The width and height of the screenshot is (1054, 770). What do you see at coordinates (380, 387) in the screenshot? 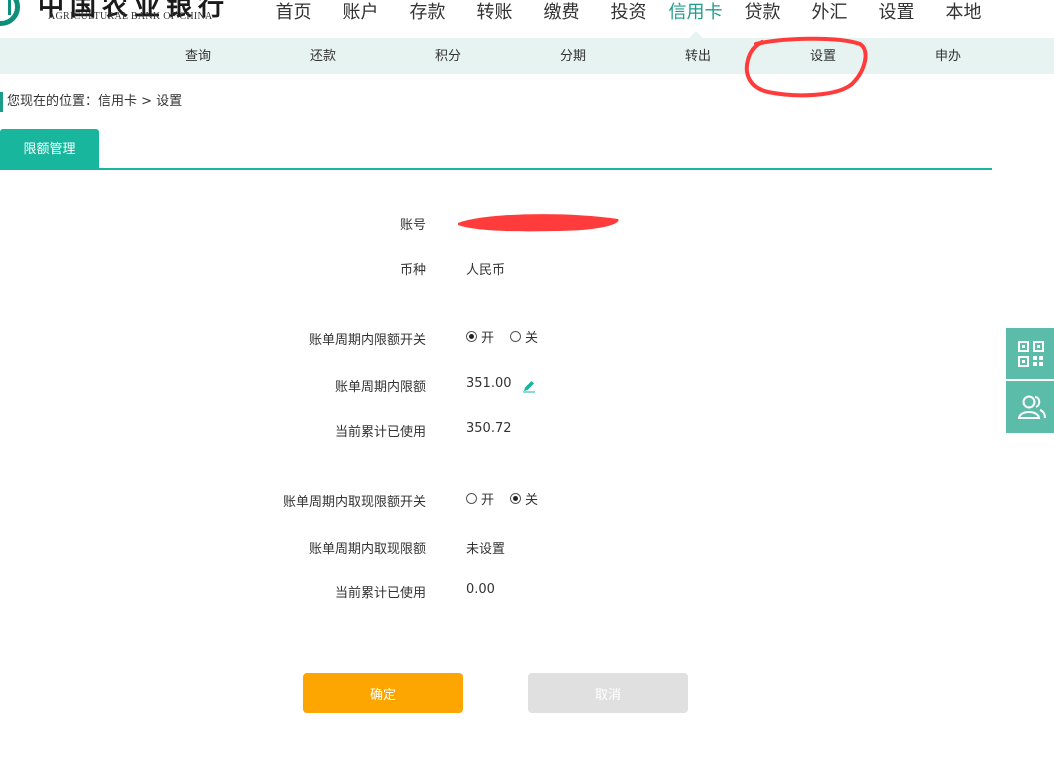
I see `bill-limit-label: 账单周期内限额` at bounding box center [380, 387].